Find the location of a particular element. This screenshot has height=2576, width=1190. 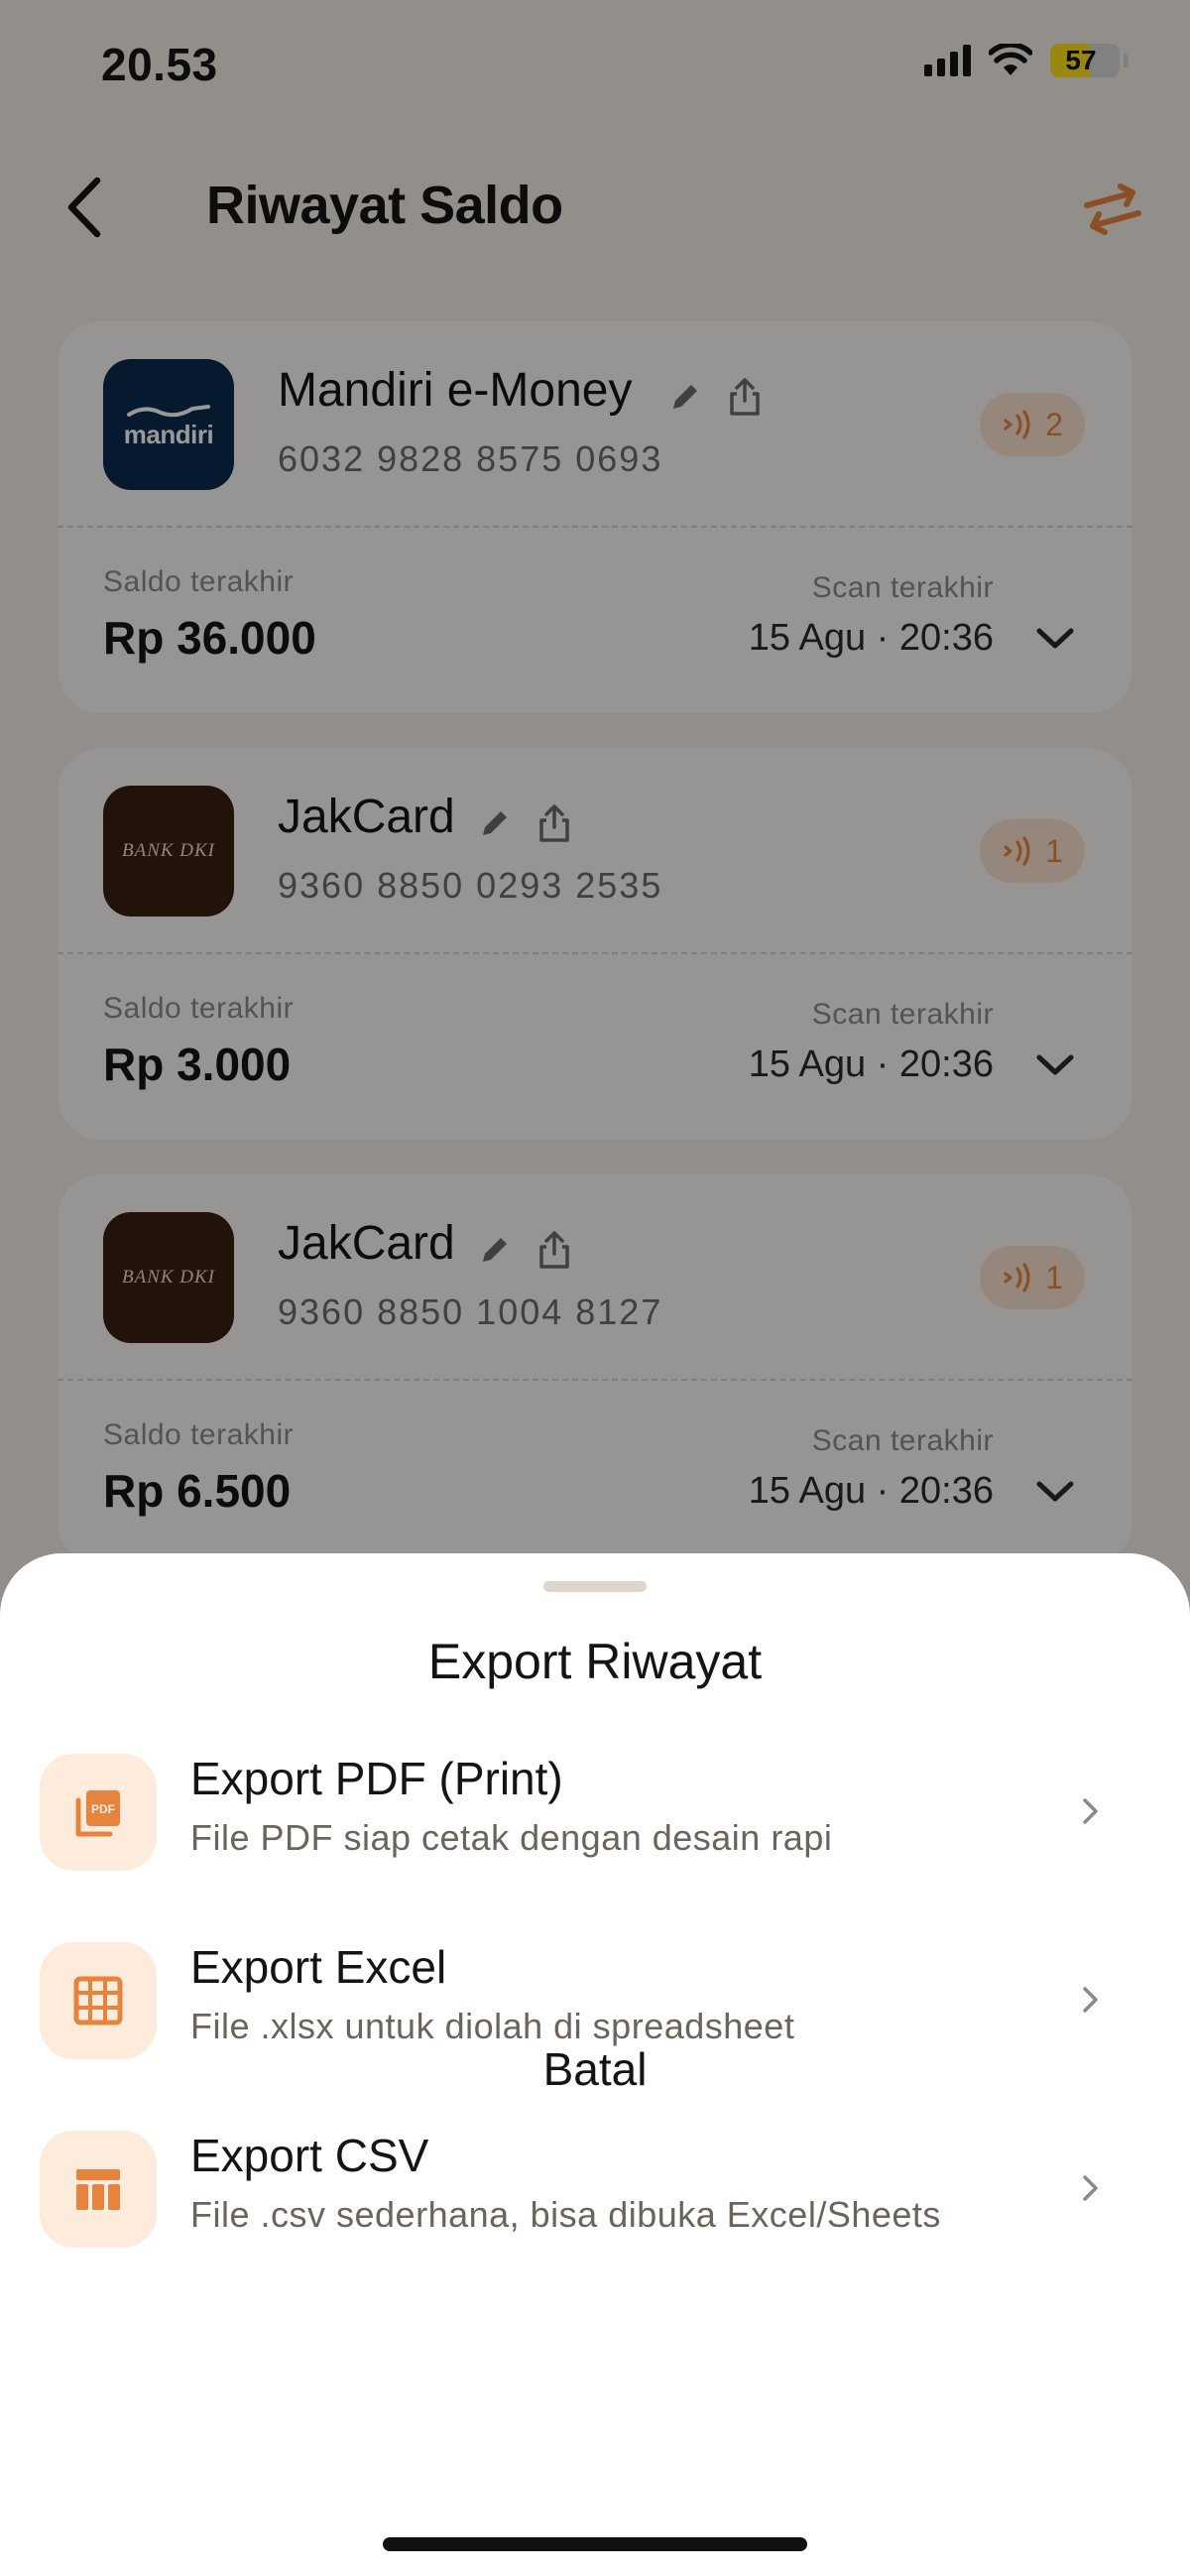

pdf-file-icon: PDF is located at coordinates (98, 1812).